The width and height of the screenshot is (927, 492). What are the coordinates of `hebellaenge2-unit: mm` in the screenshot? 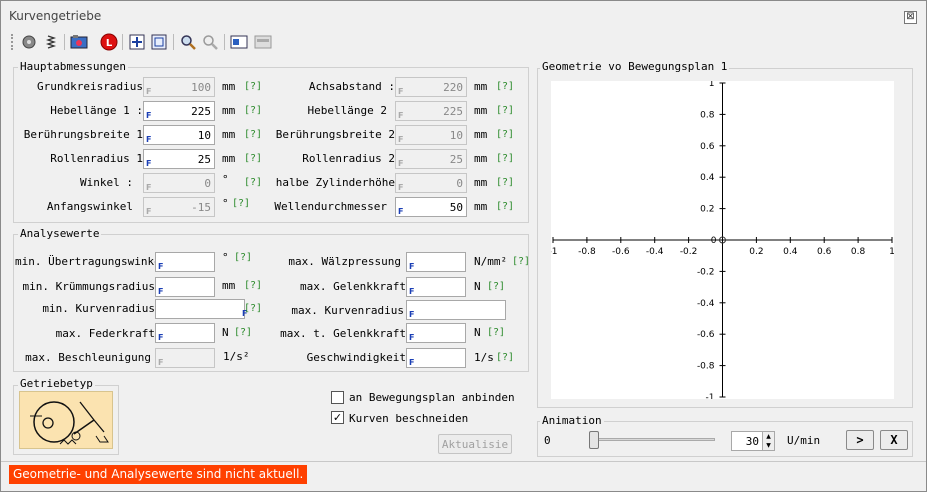 It's located at (481, 110).